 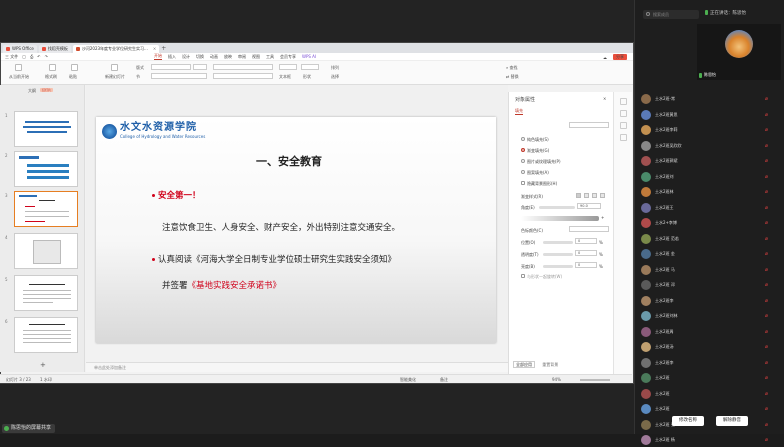 What do you see at coordinates (38, 57) in the screenshot?
I see `undo-icon: ↶` at bounding box center [38, 57].